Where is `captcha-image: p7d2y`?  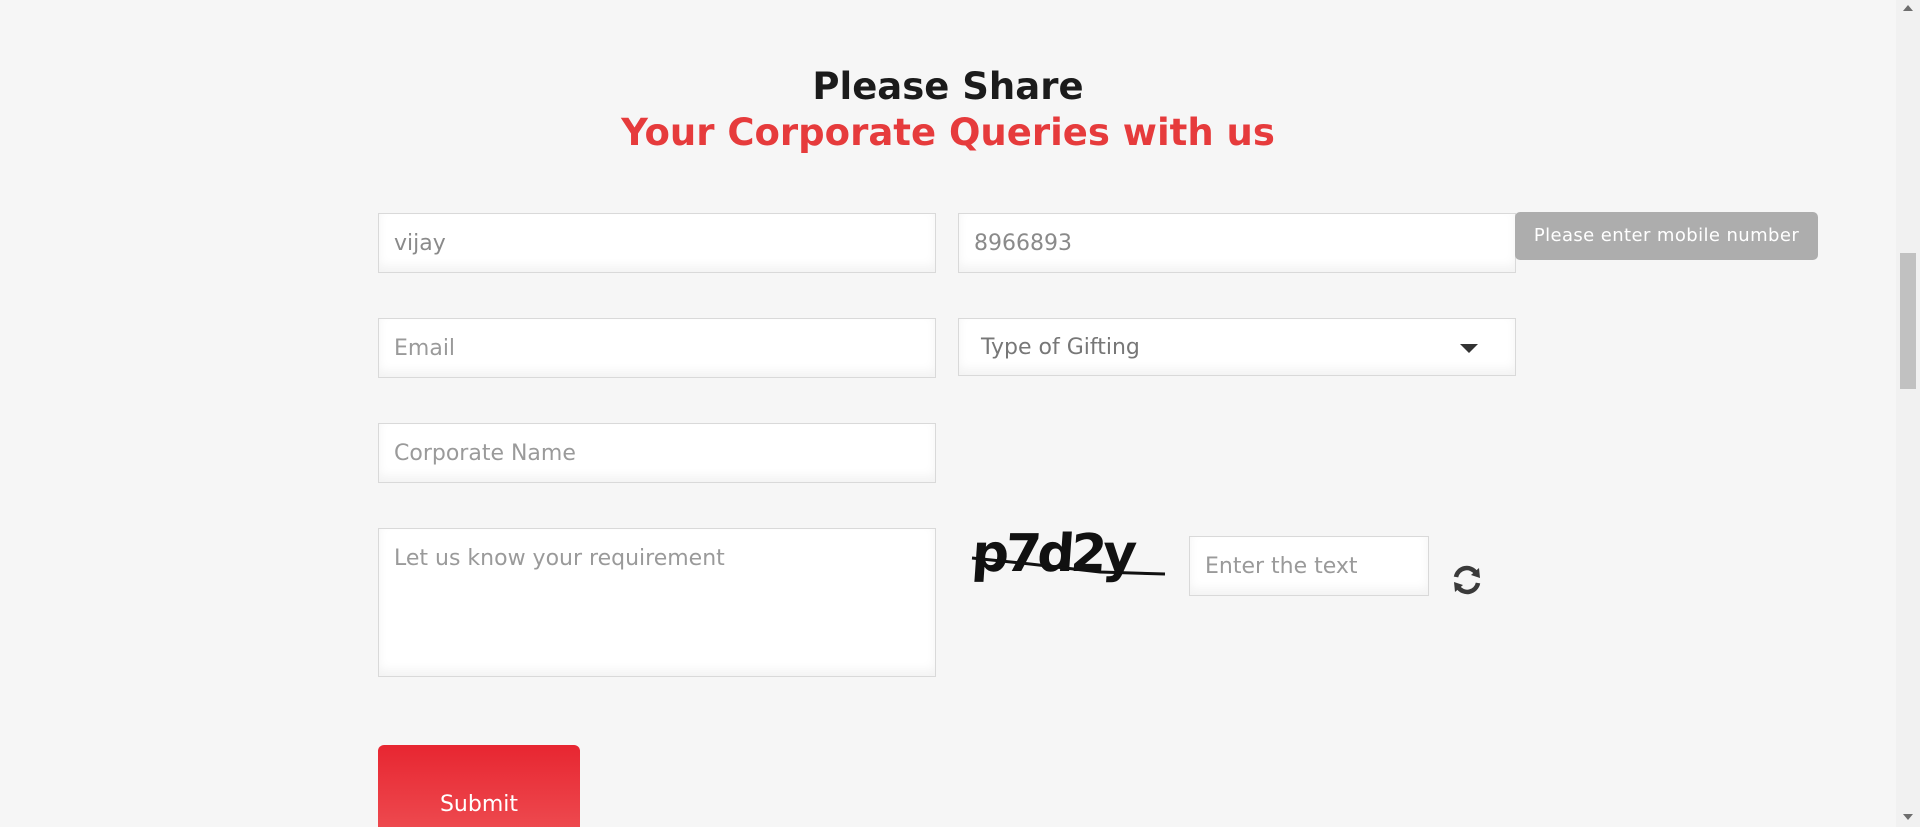
captcha-image: p7d2y is located at coordinates (1070, 555).